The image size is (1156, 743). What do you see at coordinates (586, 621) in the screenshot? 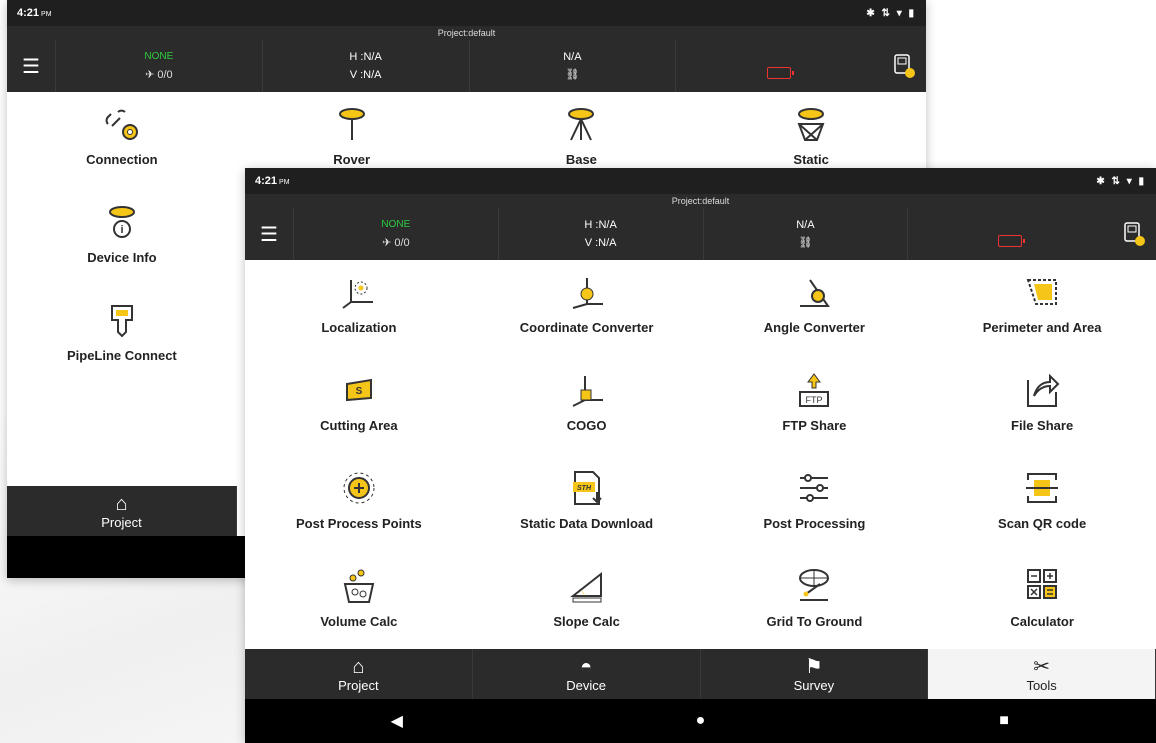
I see `tile-label: Slope Calc` at bounding box center [586, 621].